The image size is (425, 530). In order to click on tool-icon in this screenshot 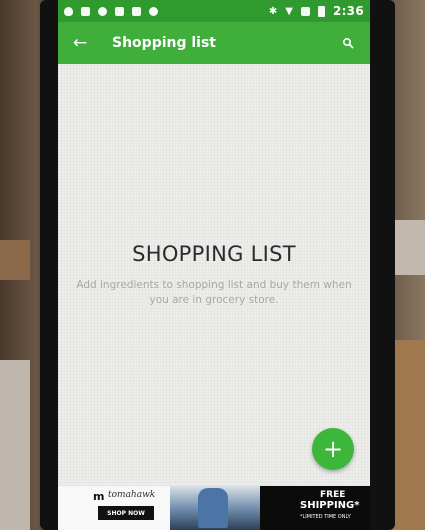, I will do `click(119, 11)`.